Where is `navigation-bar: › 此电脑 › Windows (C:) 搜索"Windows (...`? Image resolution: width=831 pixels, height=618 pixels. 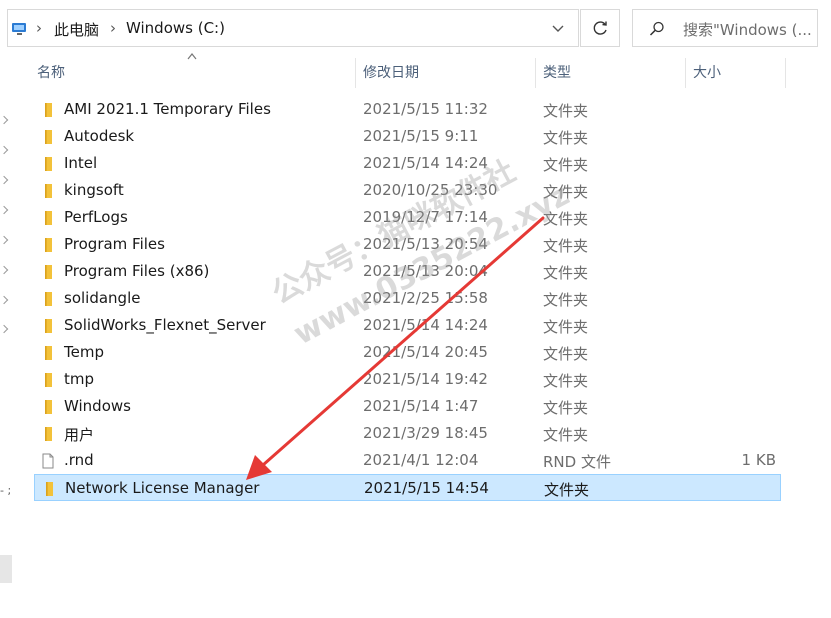
navigation-bar: › 此电脑 › Windows (C:) 搜索"Windows (... is located at coordinates (415, 29).